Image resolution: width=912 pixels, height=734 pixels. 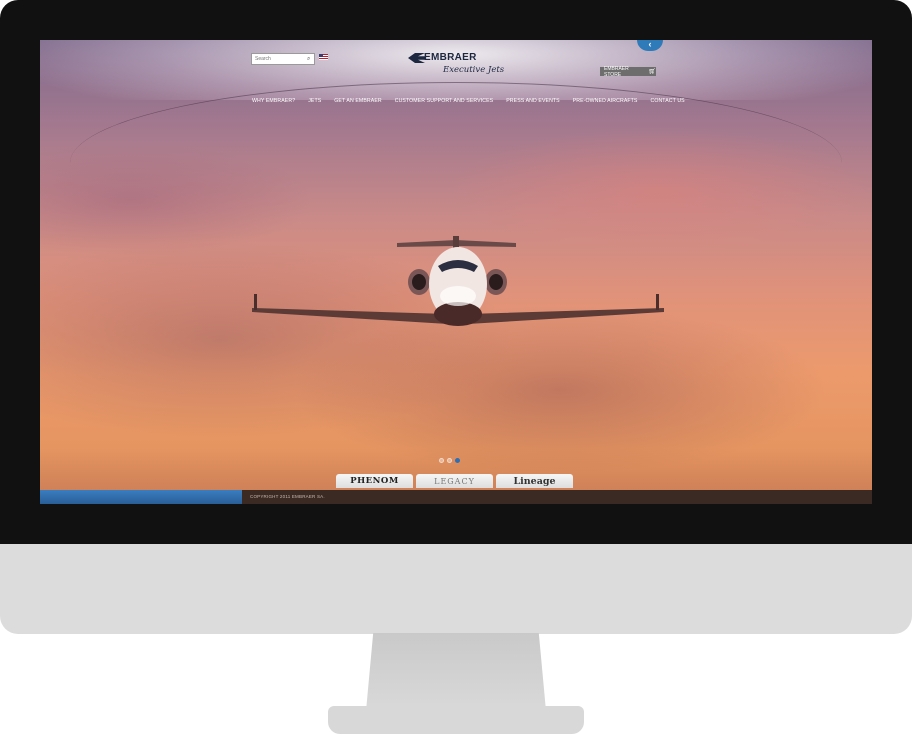 I want to click on search-input, so click(x=279, y=59).